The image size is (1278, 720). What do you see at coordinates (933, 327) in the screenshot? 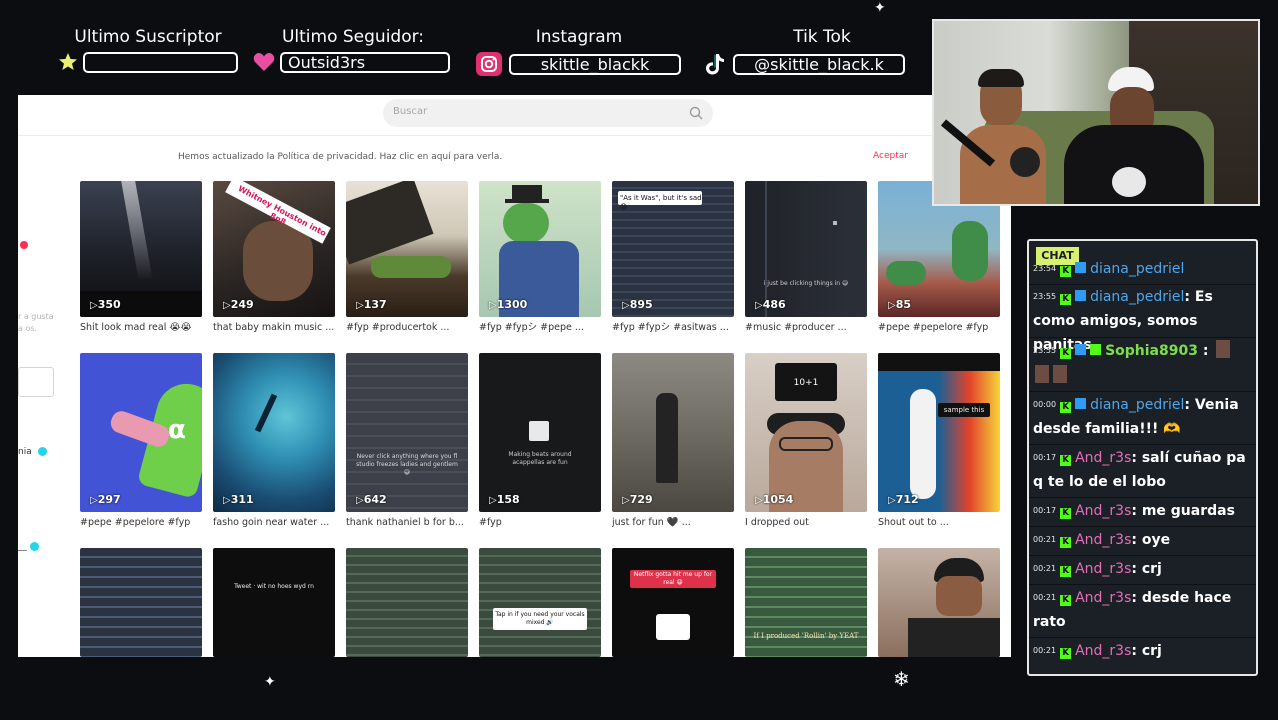
I see `video-caption: #pepe #pepelore #fyp` at bounding box center [933, 327].